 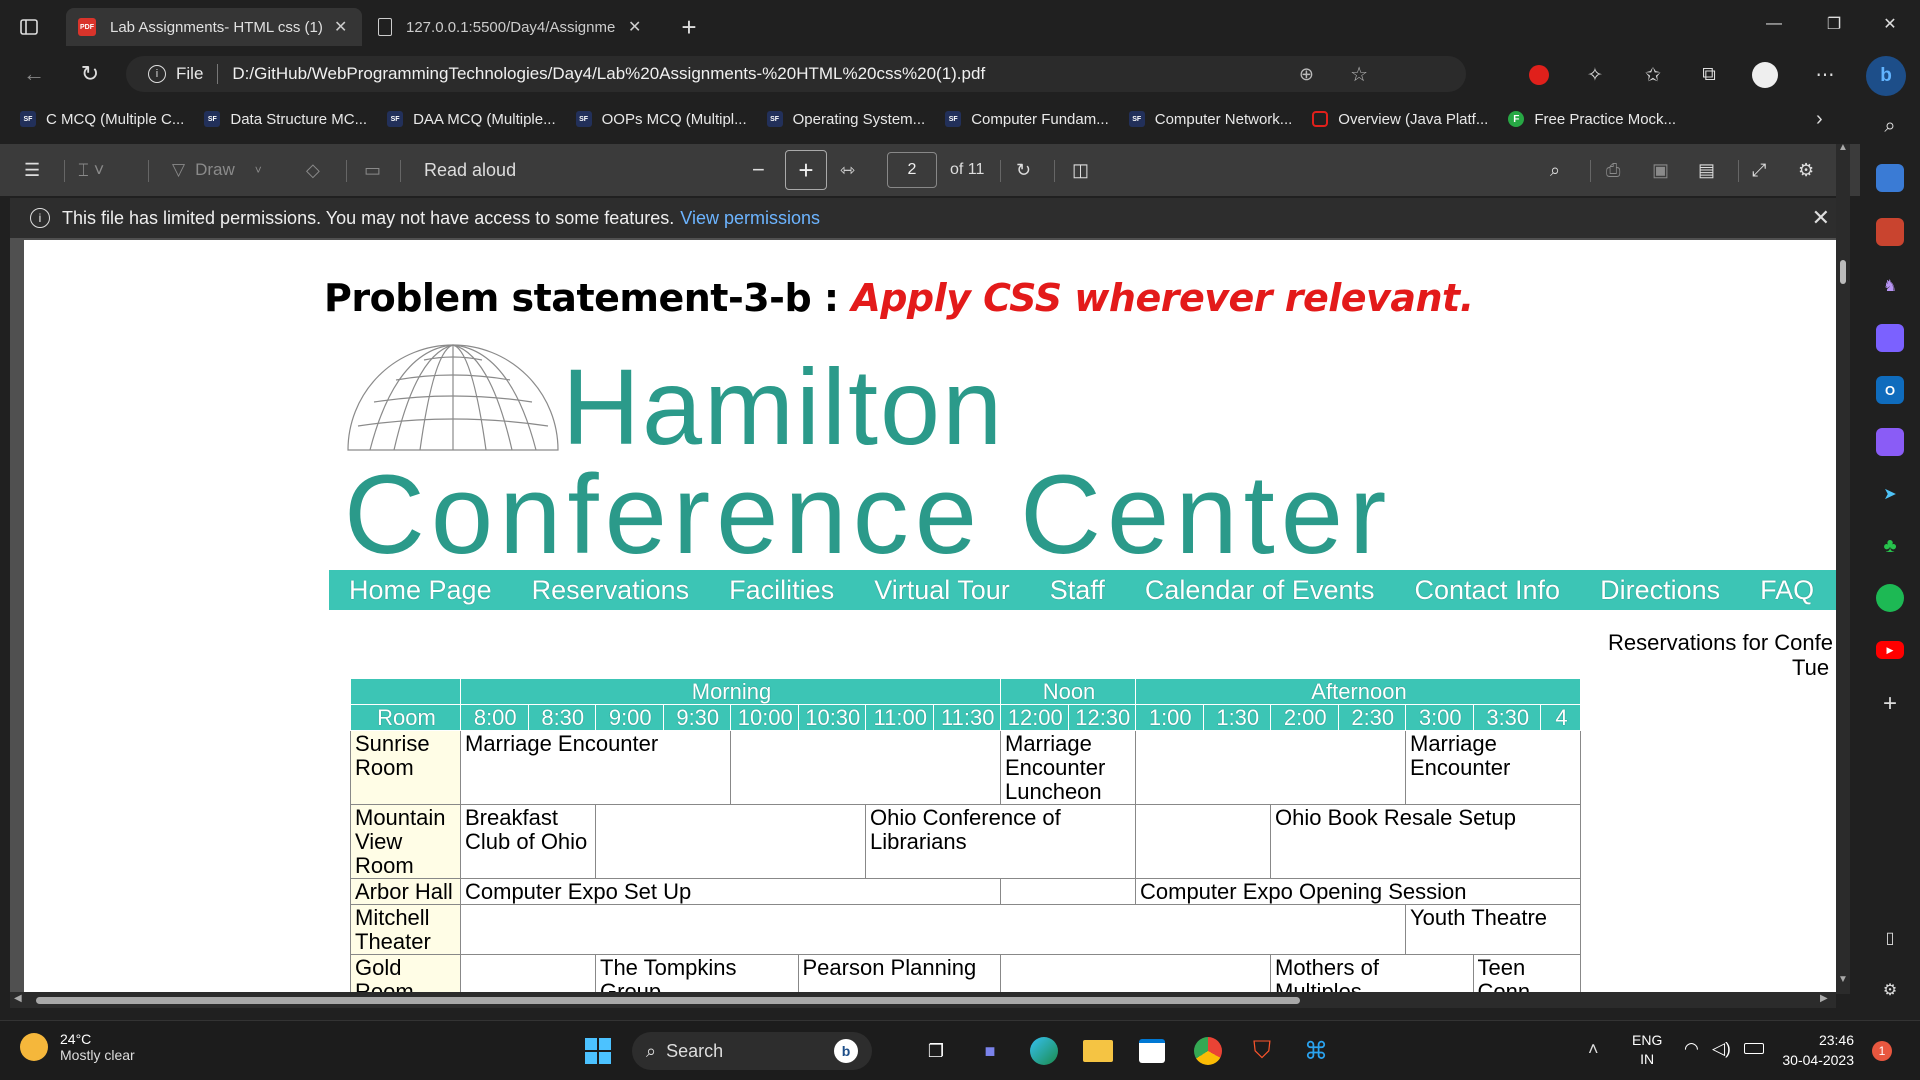 What do you see at coordinates (29, 27) in the screenshot?
I see `tab-actions-icon` at bounding box center [29, 27].